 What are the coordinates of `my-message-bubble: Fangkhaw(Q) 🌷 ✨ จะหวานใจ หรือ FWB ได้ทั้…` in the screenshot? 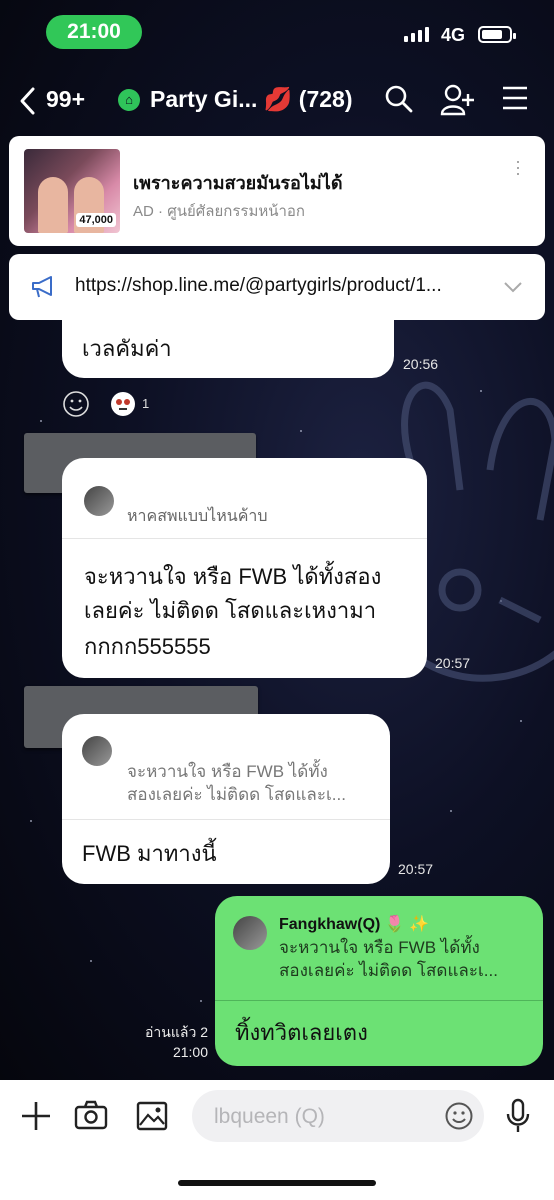 It's located at (379, 981).